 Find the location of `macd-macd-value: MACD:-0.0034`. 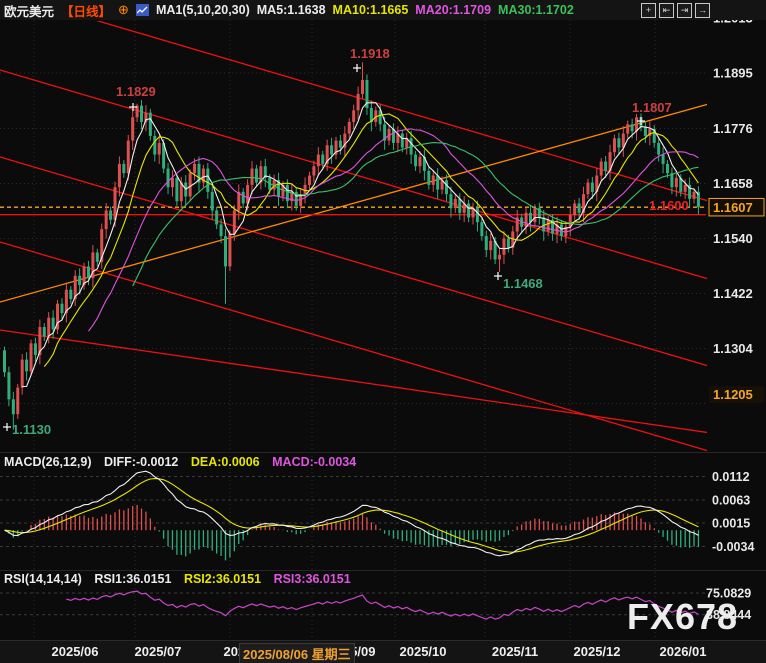

macd-macd-value: MACD:-0.0034 is located at coordinates (314, 462).